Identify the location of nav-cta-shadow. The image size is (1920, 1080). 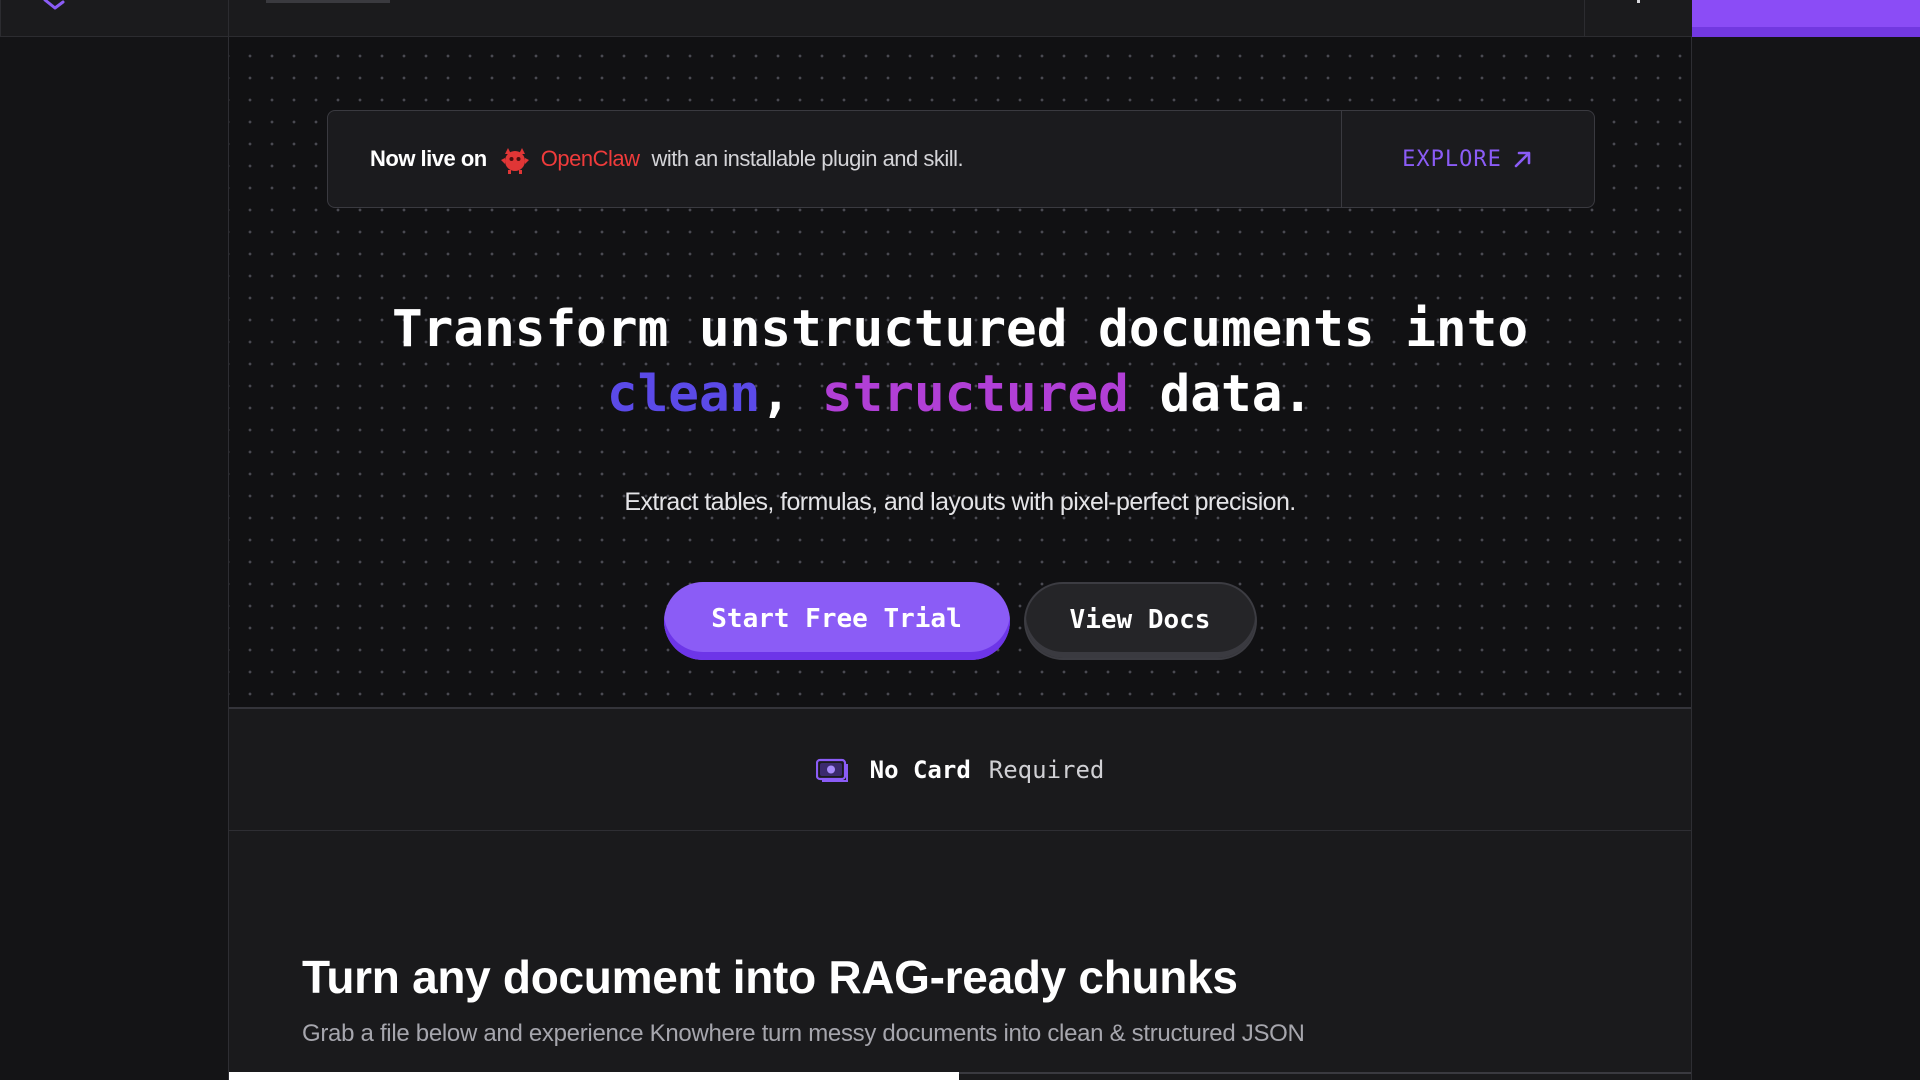
(1806, 32).